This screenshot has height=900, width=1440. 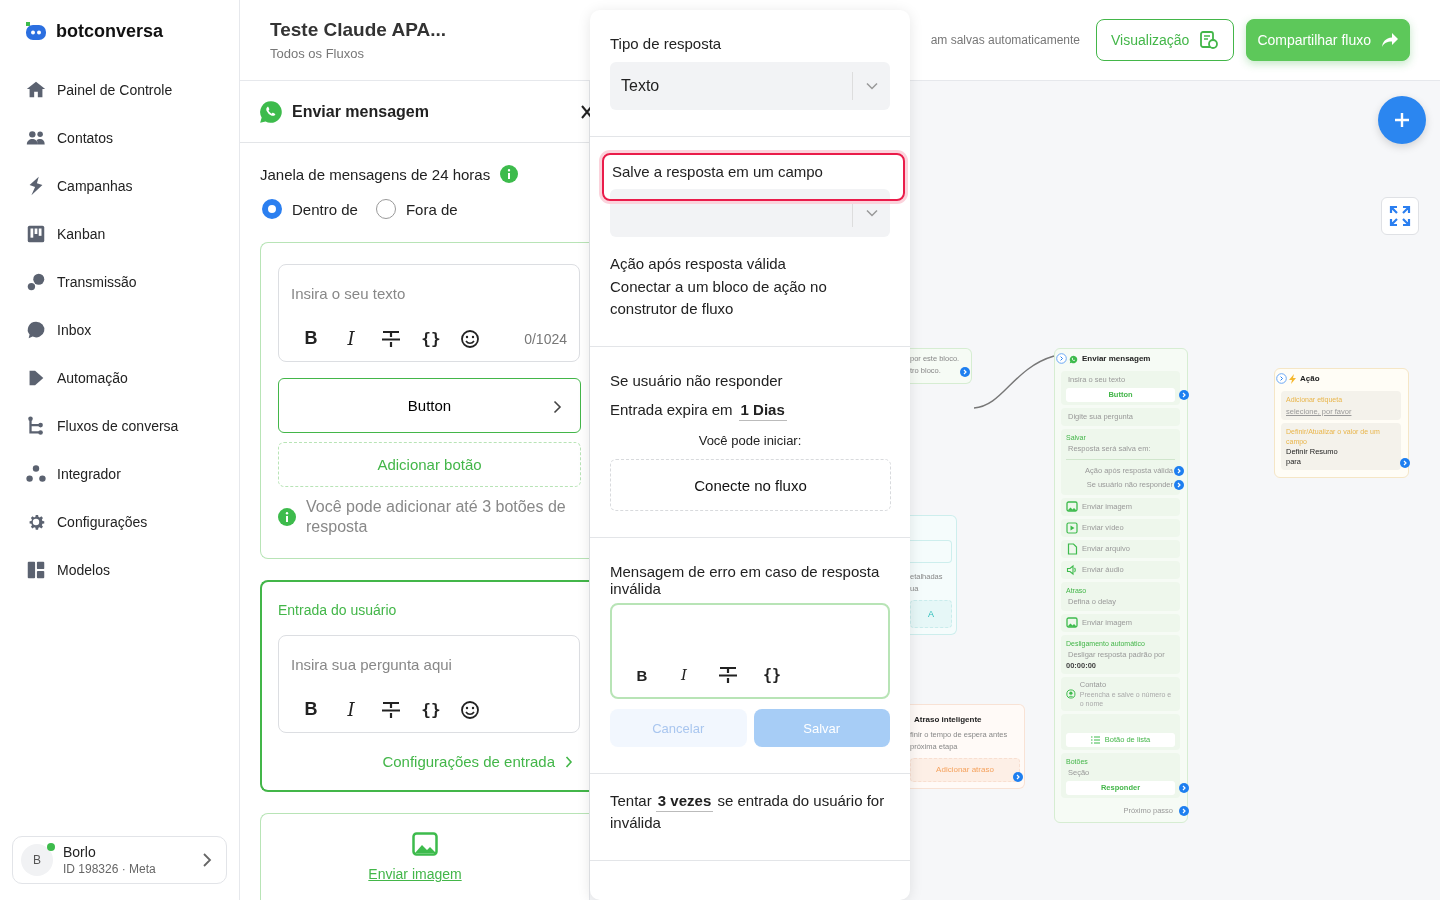 I want to click on contact-icon, so click(x=1071, y=694).